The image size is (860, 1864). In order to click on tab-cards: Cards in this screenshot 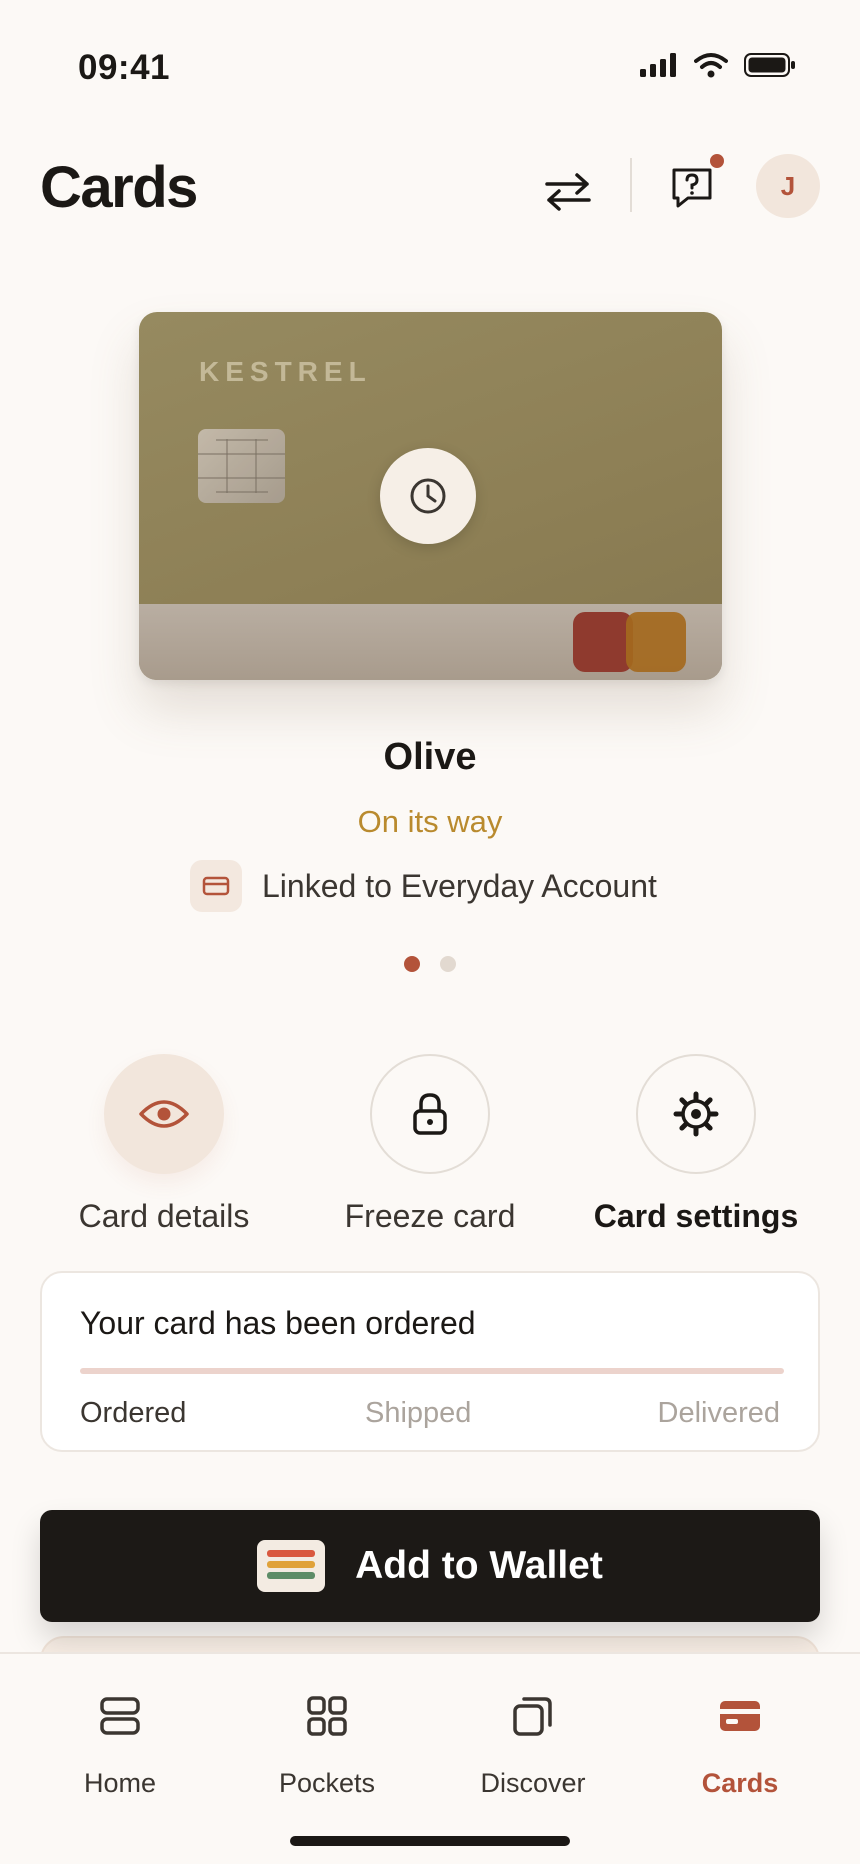, I will do `click(740, 1742)`.